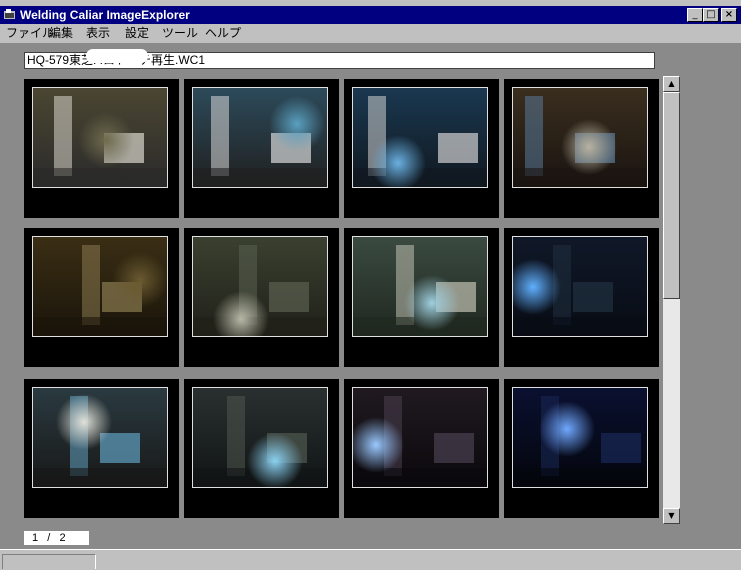  Describe the element at coordinates (711, 15) in the screenshot. I see `maximize-button: □` at that location.